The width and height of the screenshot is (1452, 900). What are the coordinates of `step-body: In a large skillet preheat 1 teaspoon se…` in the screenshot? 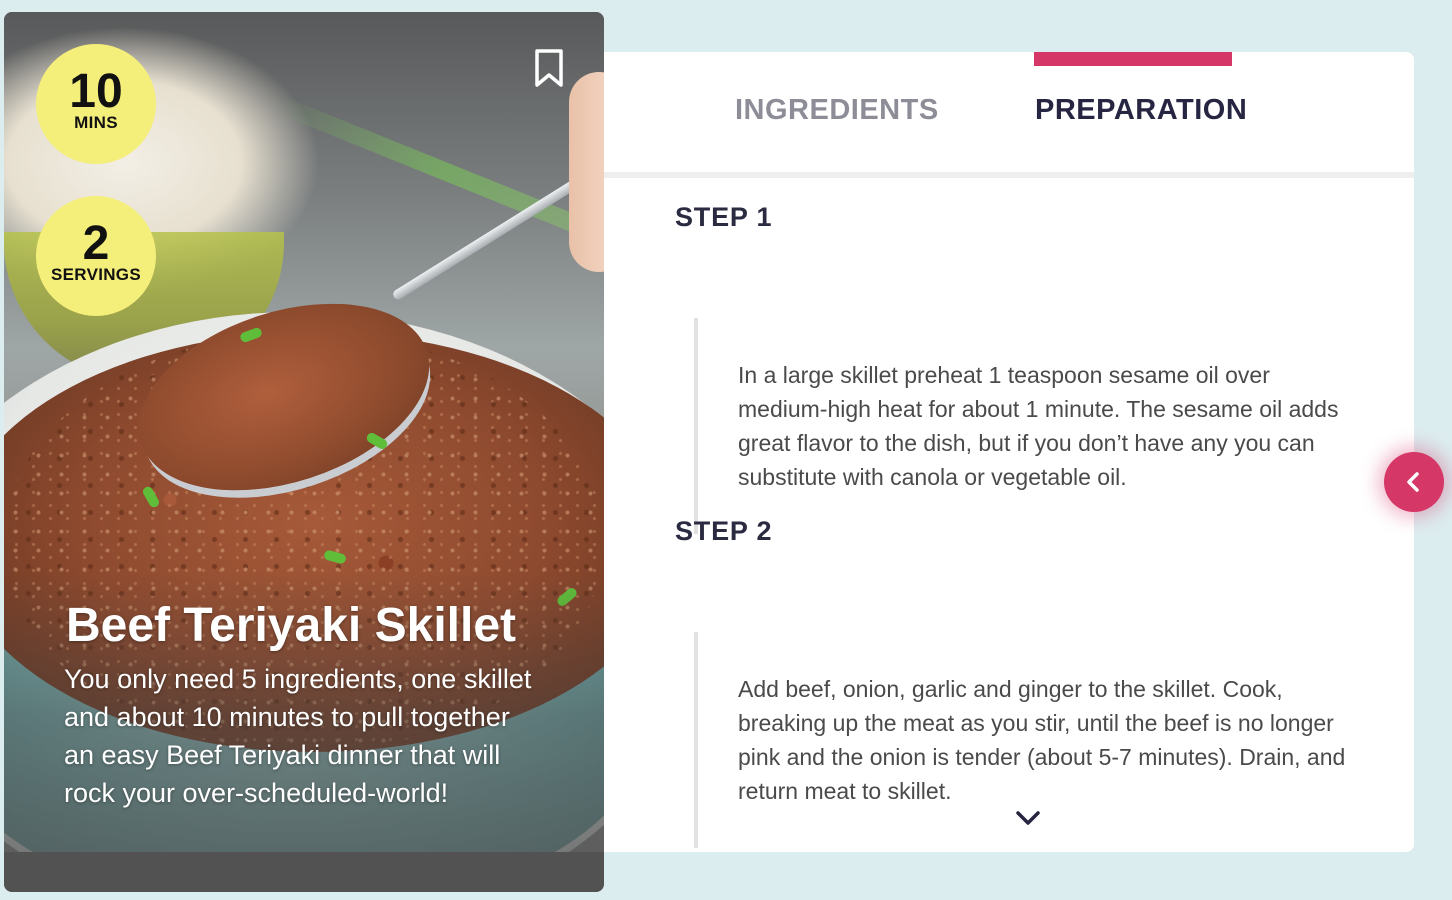 It's located at (1027, 426).